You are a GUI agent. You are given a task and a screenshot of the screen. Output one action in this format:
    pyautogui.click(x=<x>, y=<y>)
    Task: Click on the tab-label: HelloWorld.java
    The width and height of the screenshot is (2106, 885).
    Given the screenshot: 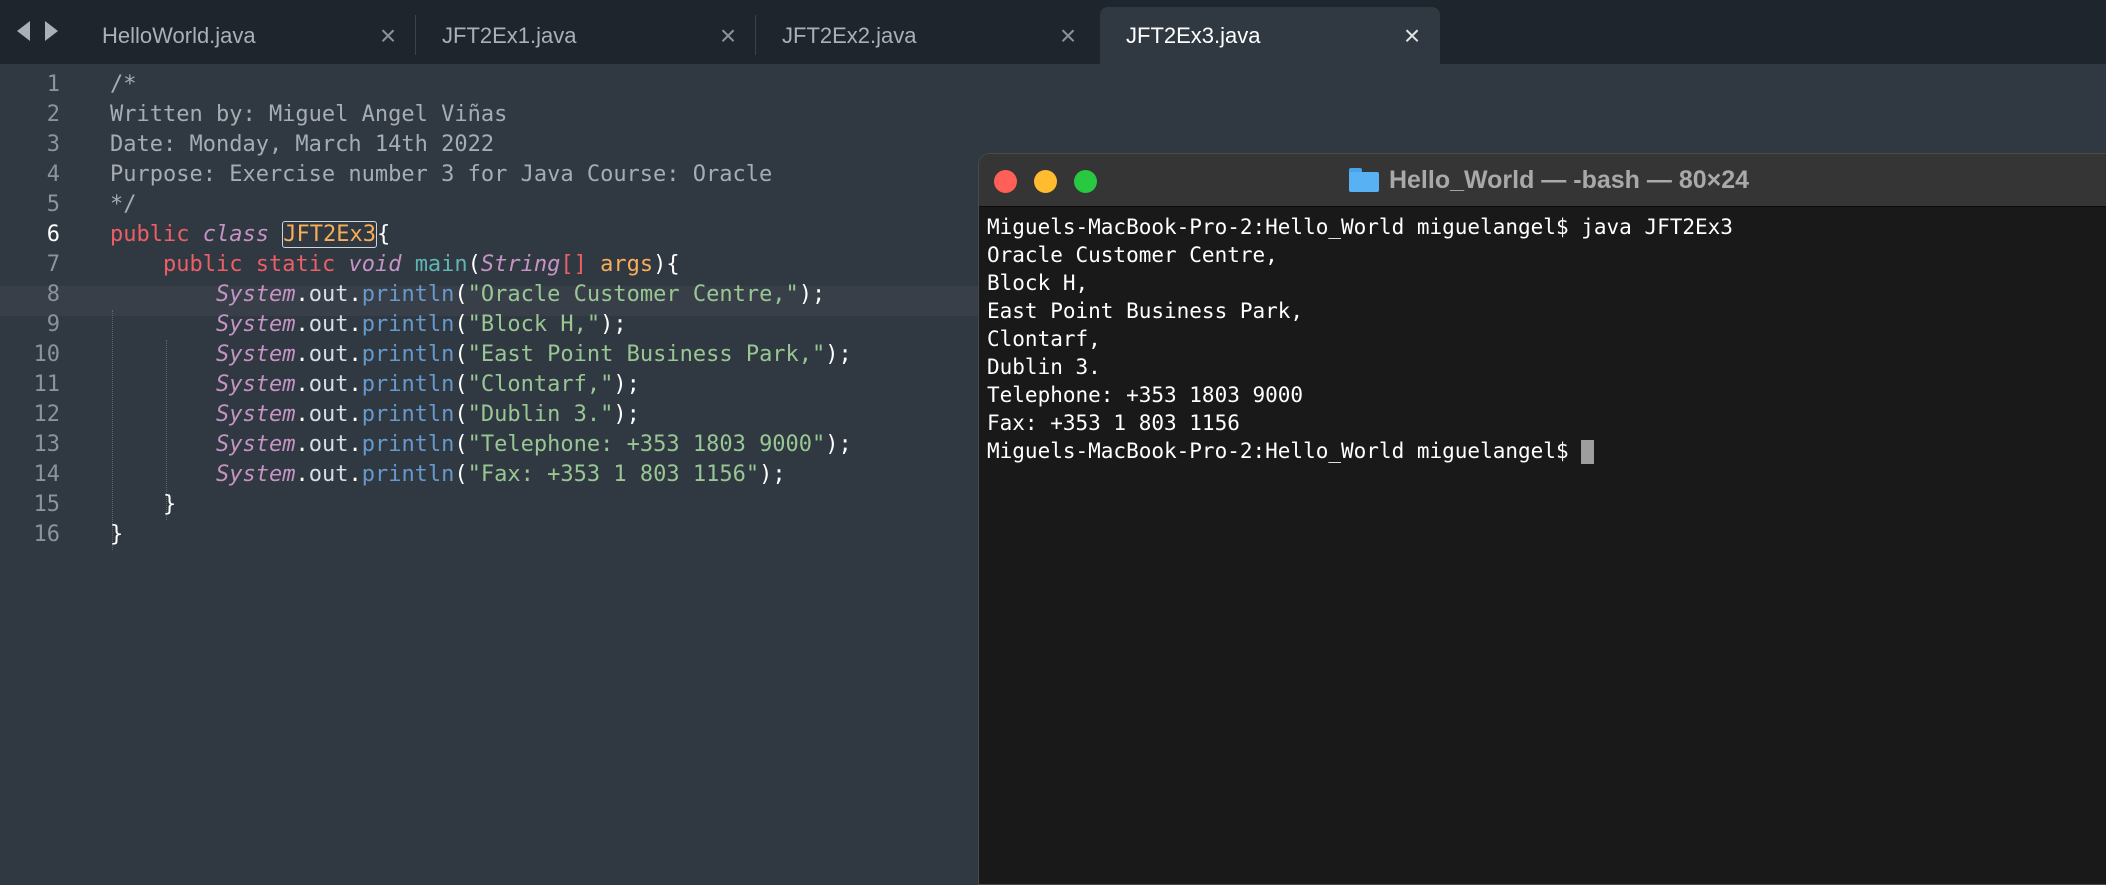 What is the action you would take?
    pyautogui.click(x=179, y=35)
    